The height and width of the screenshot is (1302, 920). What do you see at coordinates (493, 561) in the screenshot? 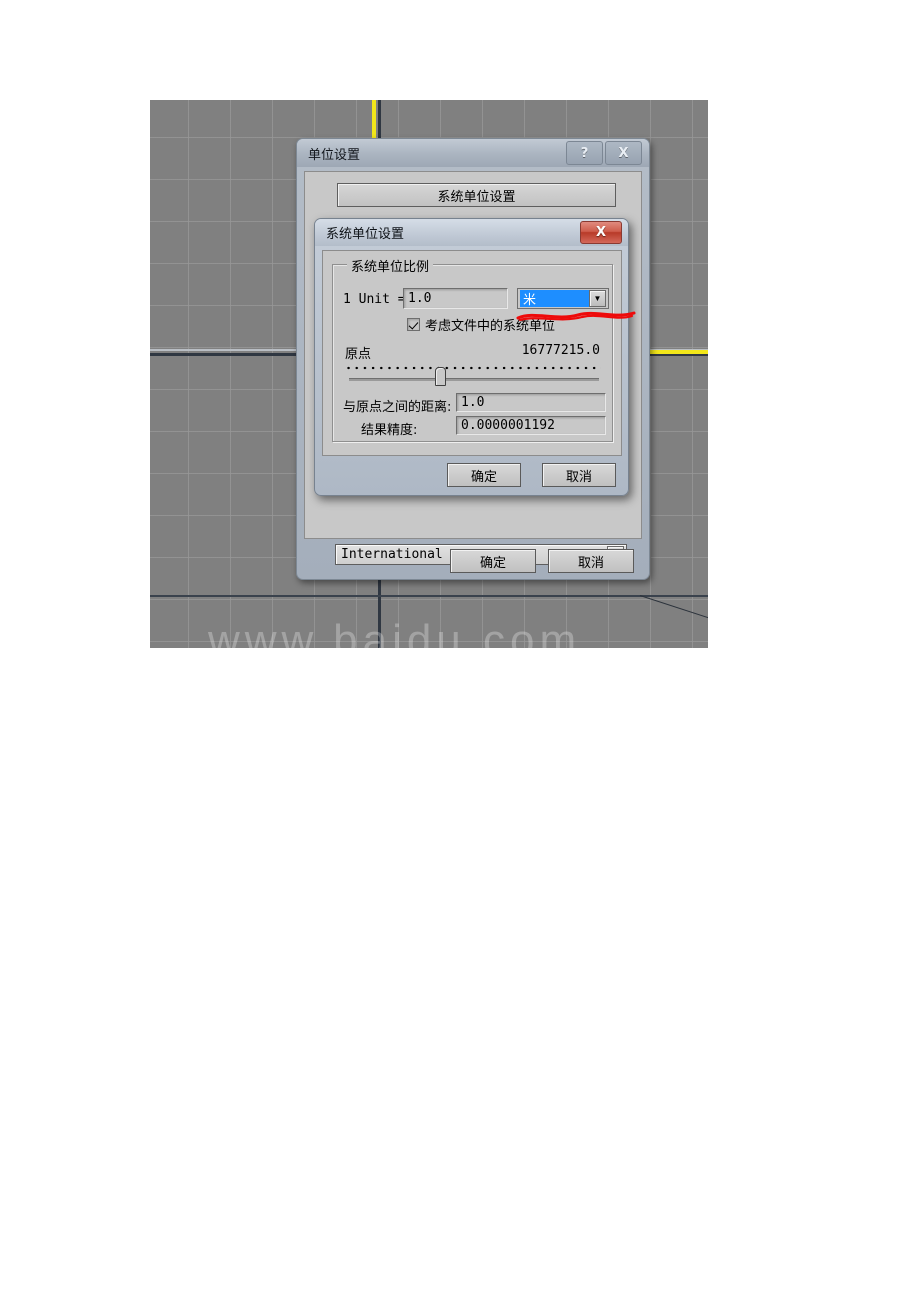
I see `units-ok-button: 确定` at bounding box center [493, 561].